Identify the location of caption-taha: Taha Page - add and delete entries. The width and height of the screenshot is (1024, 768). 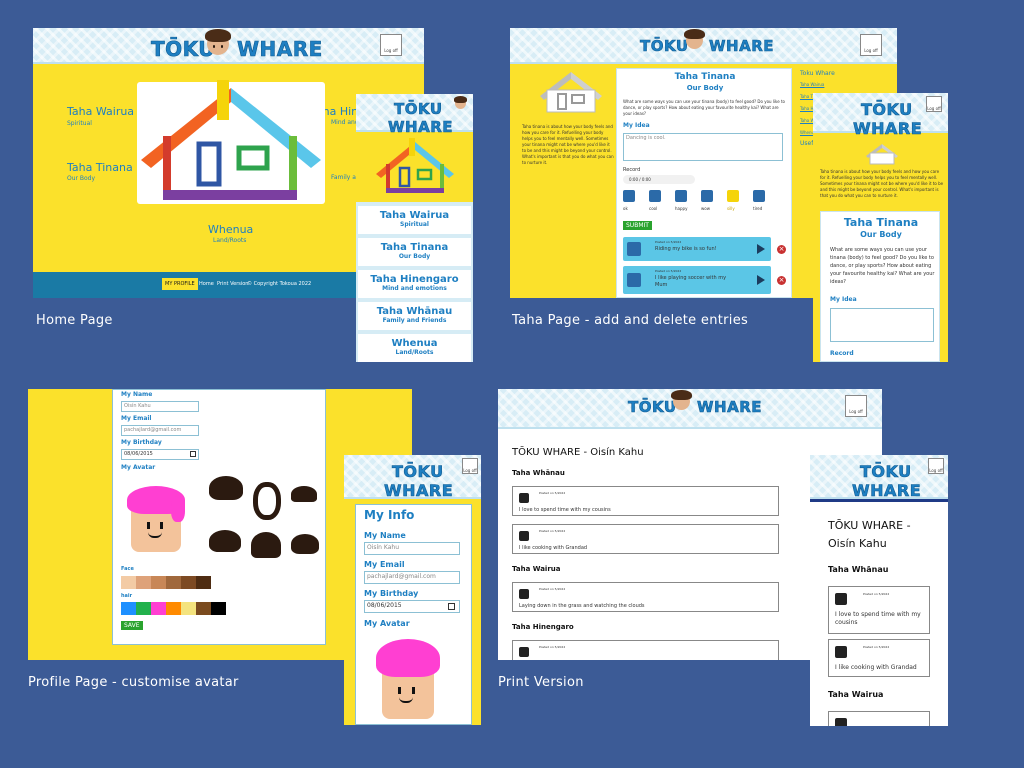
(630, 320).